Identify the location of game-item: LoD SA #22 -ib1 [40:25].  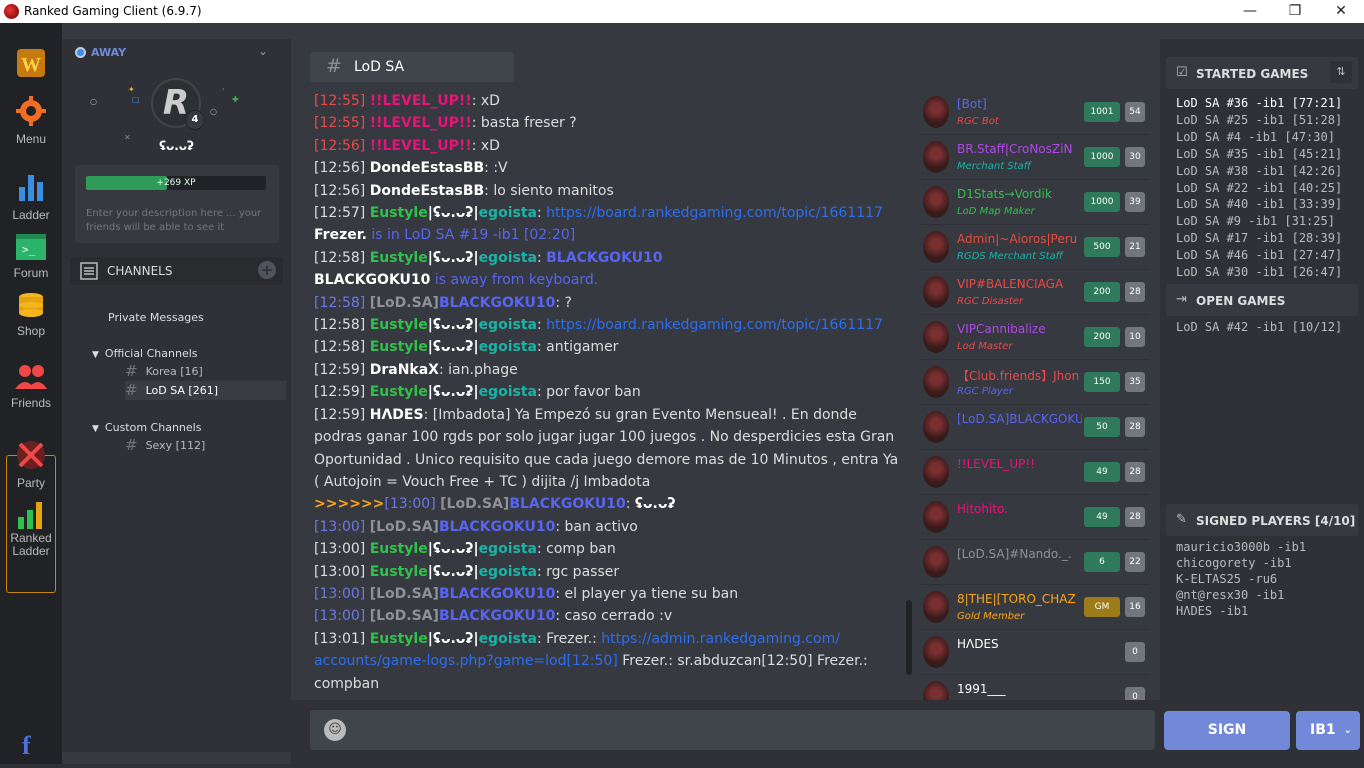
(1259, 188).